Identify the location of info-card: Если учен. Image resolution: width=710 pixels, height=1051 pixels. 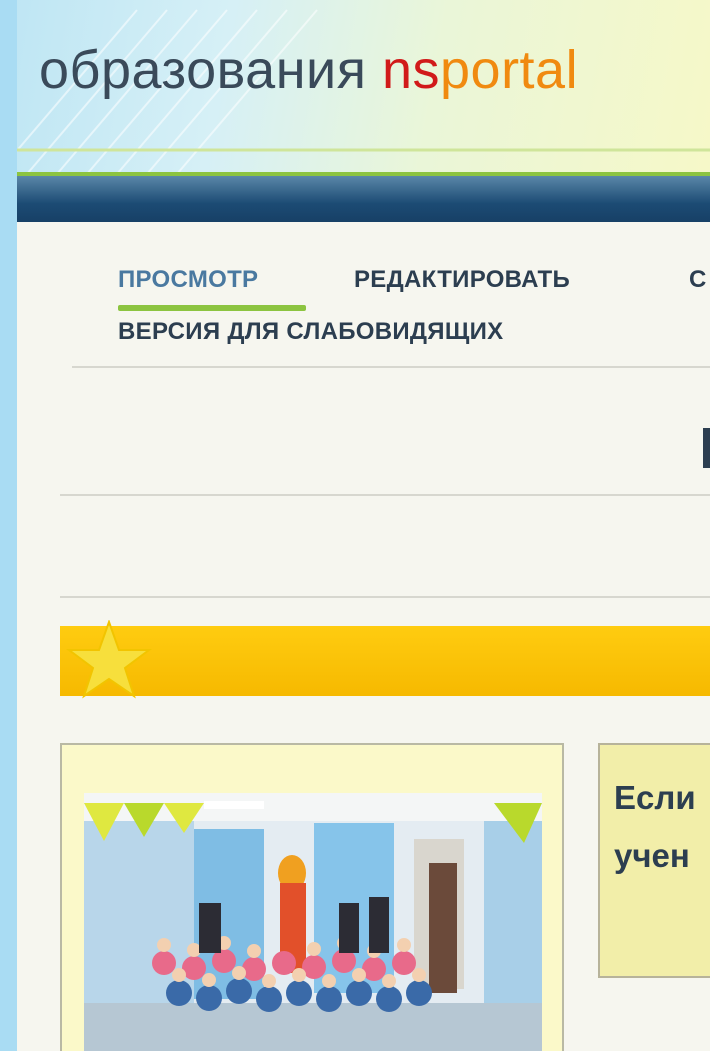
(654, 860).